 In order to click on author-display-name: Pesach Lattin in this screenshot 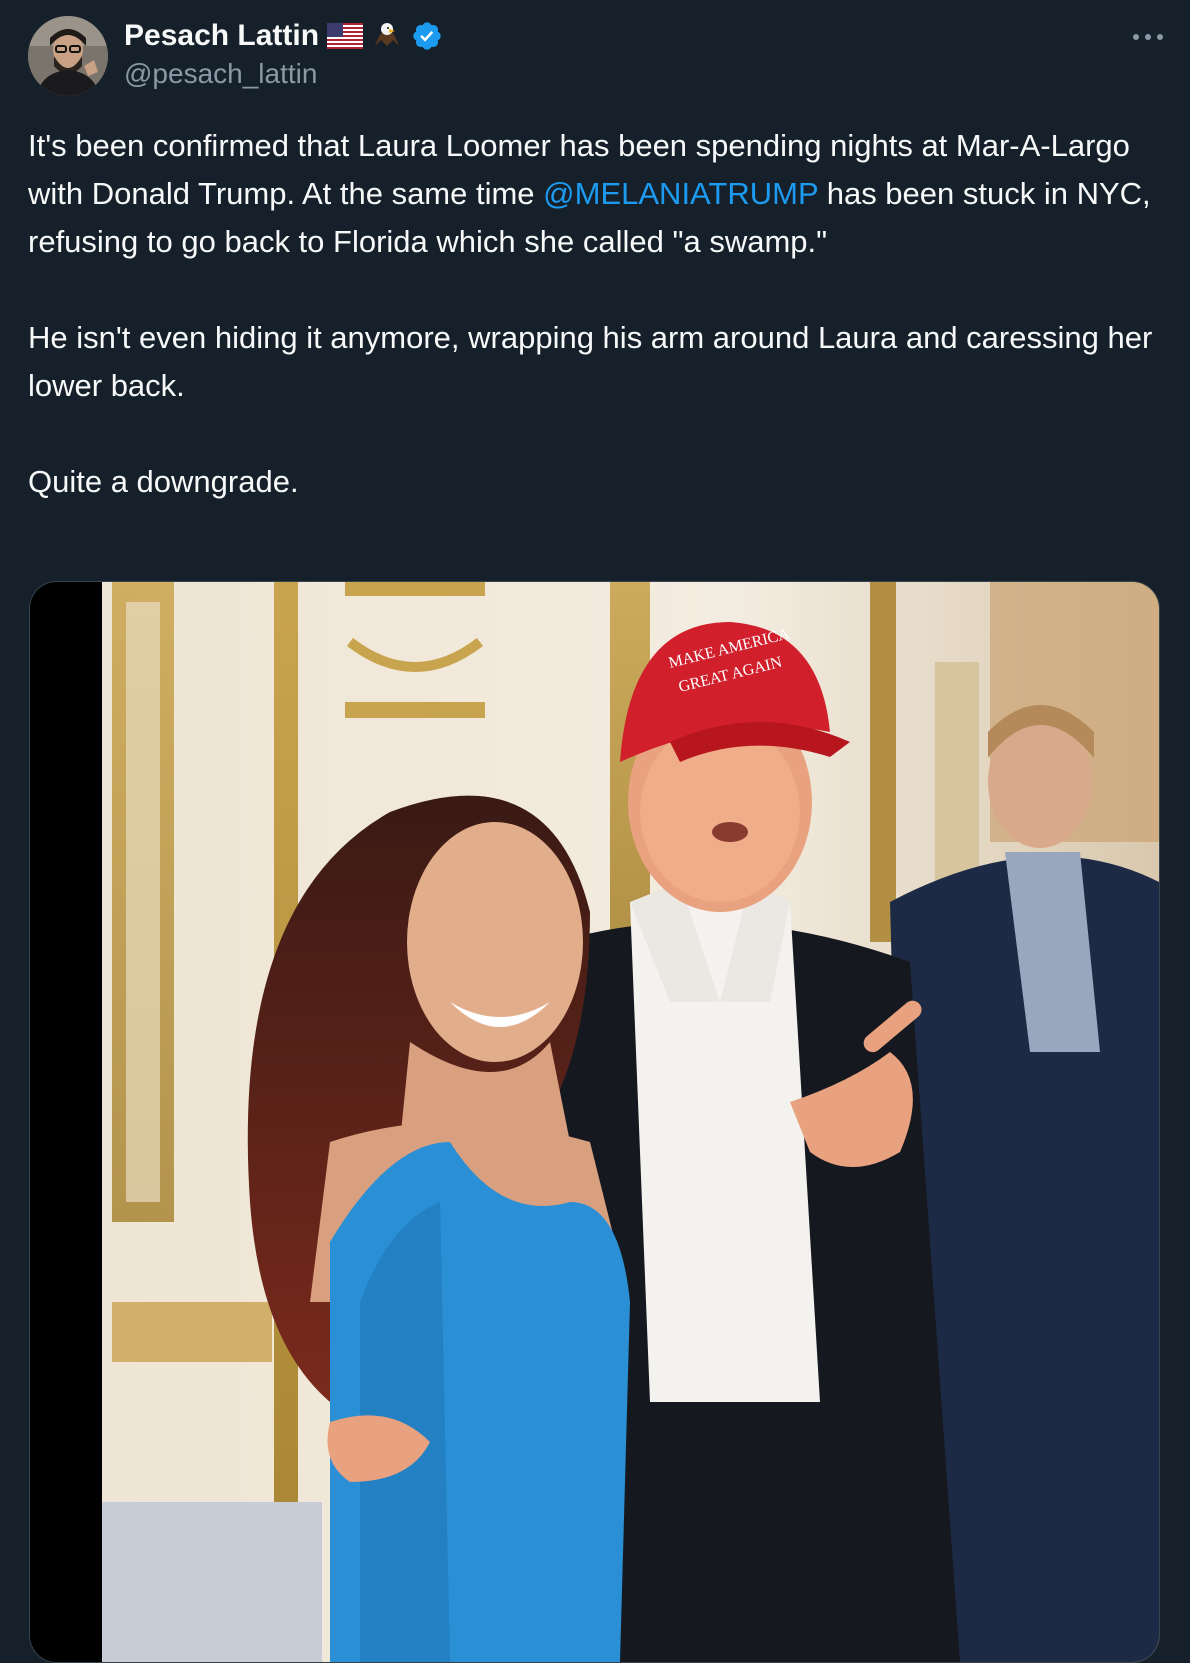, I will do `click(221, 36)`.